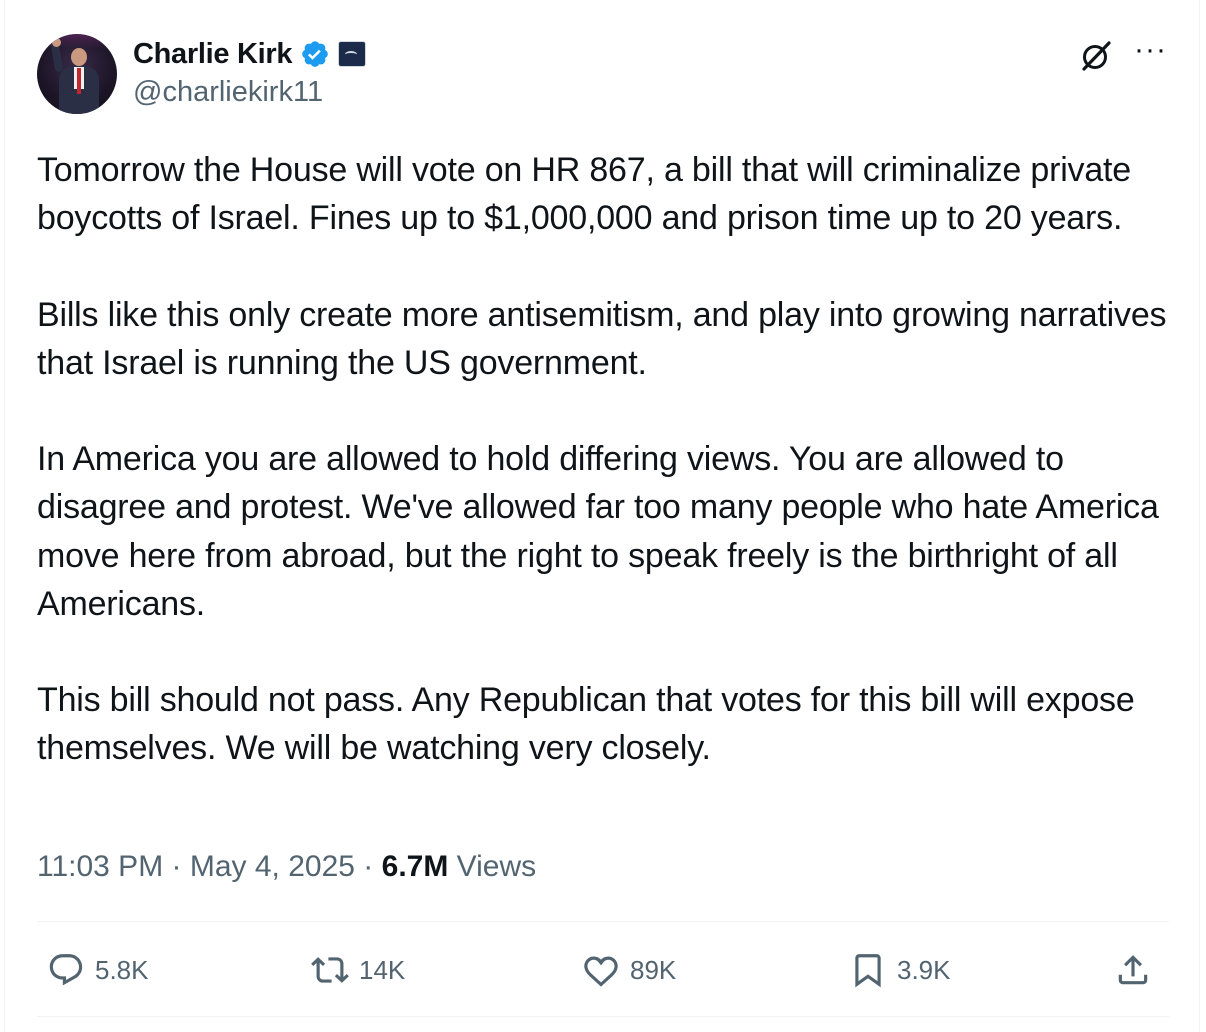 This screenshot has height=1032, width=1206. I want to click on reply-count: 5.8K, so click(122, 969).